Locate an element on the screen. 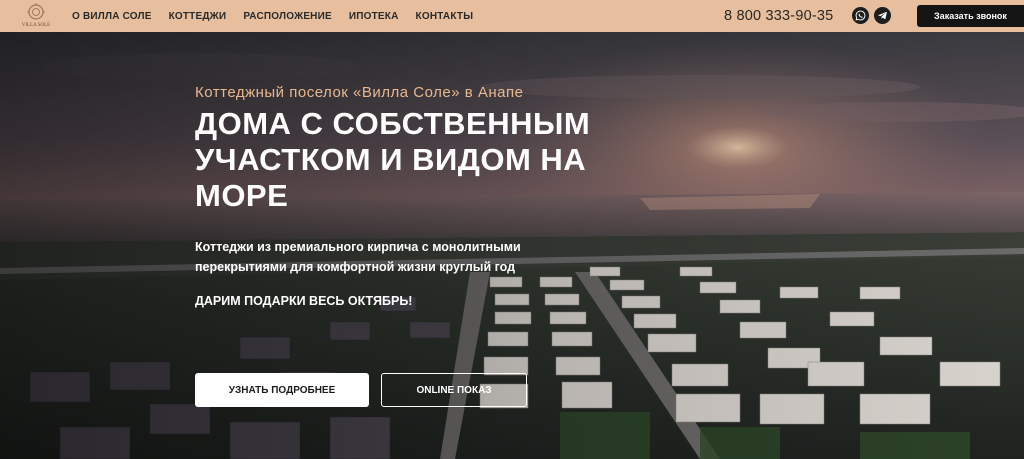  villa-sole-logo: VILLA SOLE is located at coordinates (36, 16).